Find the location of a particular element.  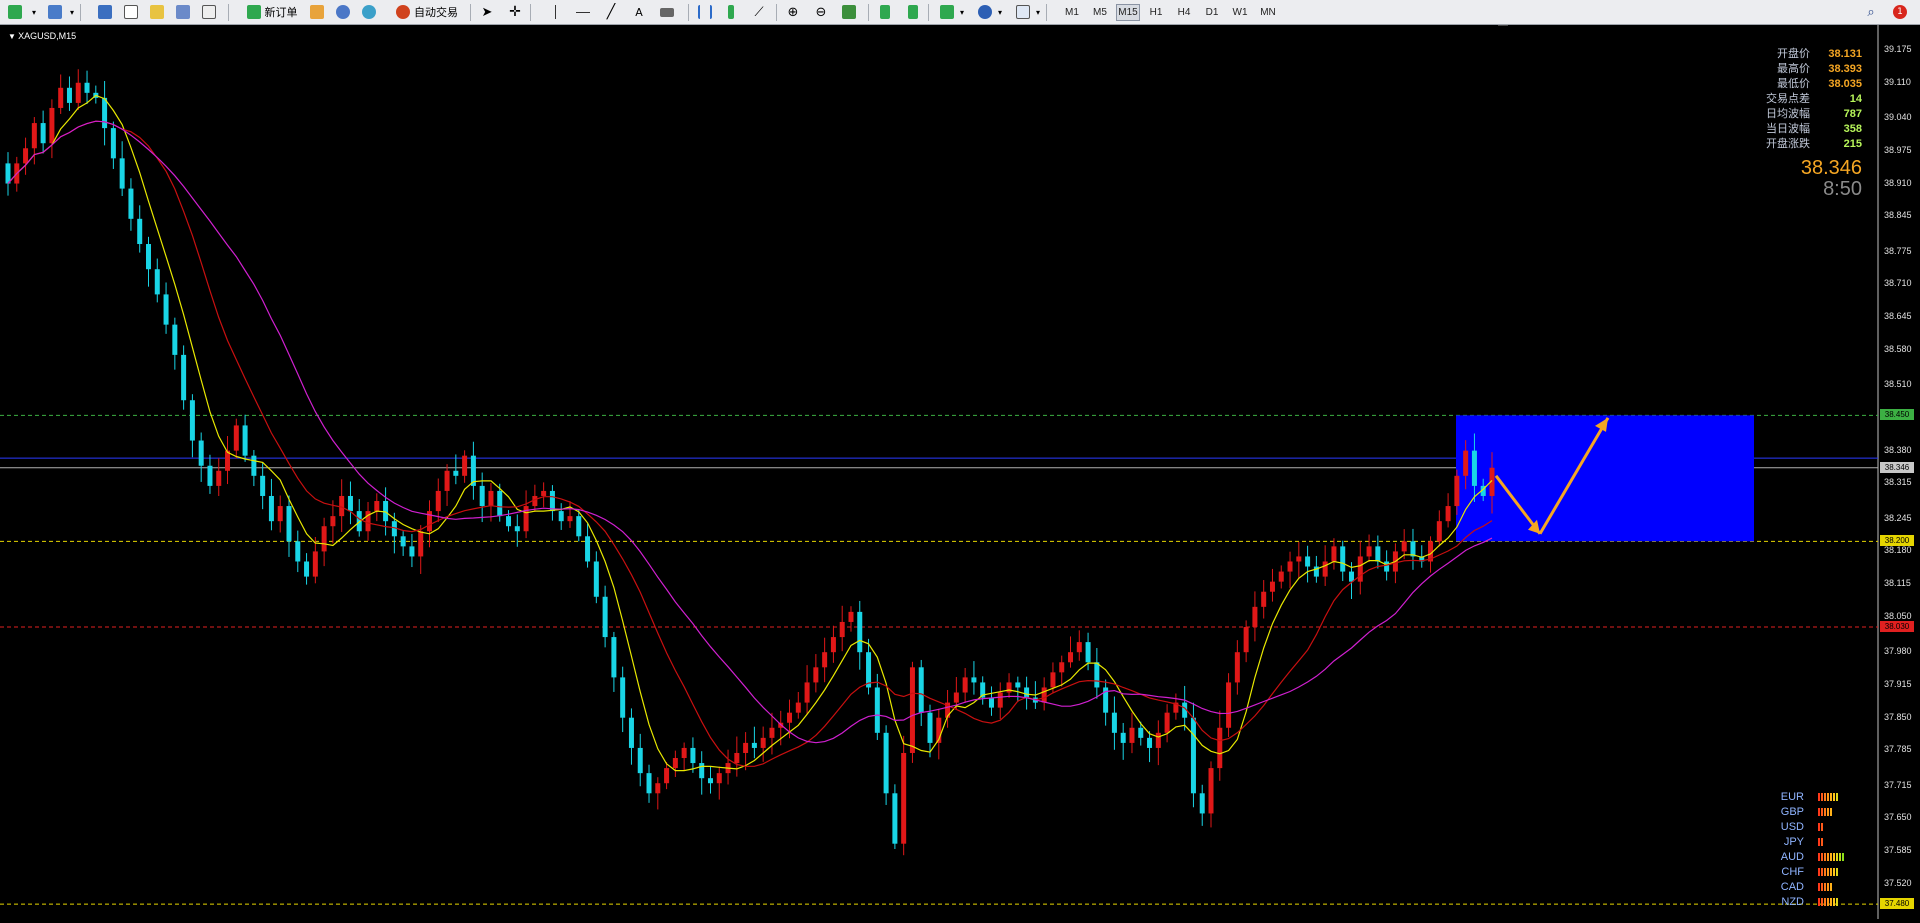

vertical-line-icon is located at coordinates (555, 12).